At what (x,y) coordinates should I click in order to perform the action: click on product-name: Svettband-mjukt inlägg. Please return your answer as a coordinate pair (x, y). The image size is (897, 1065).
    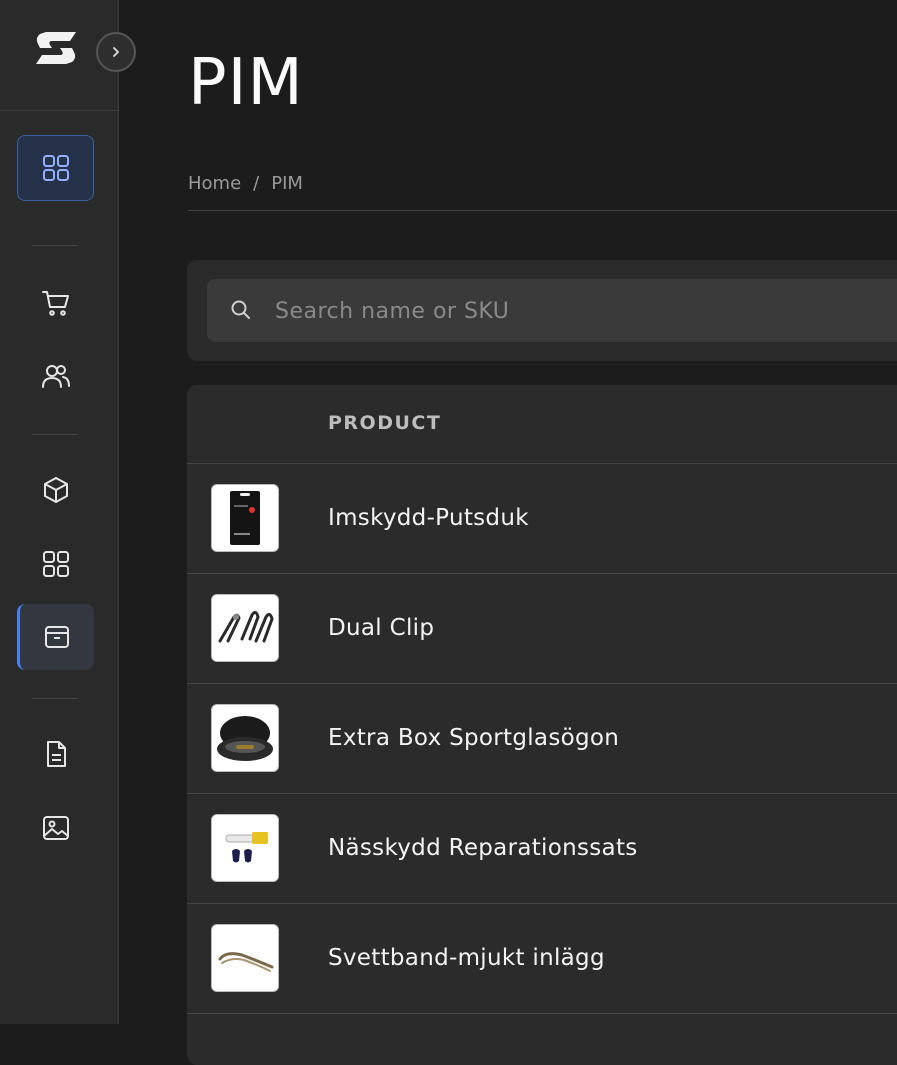
    Looking at the image, I should click on (466, 958).